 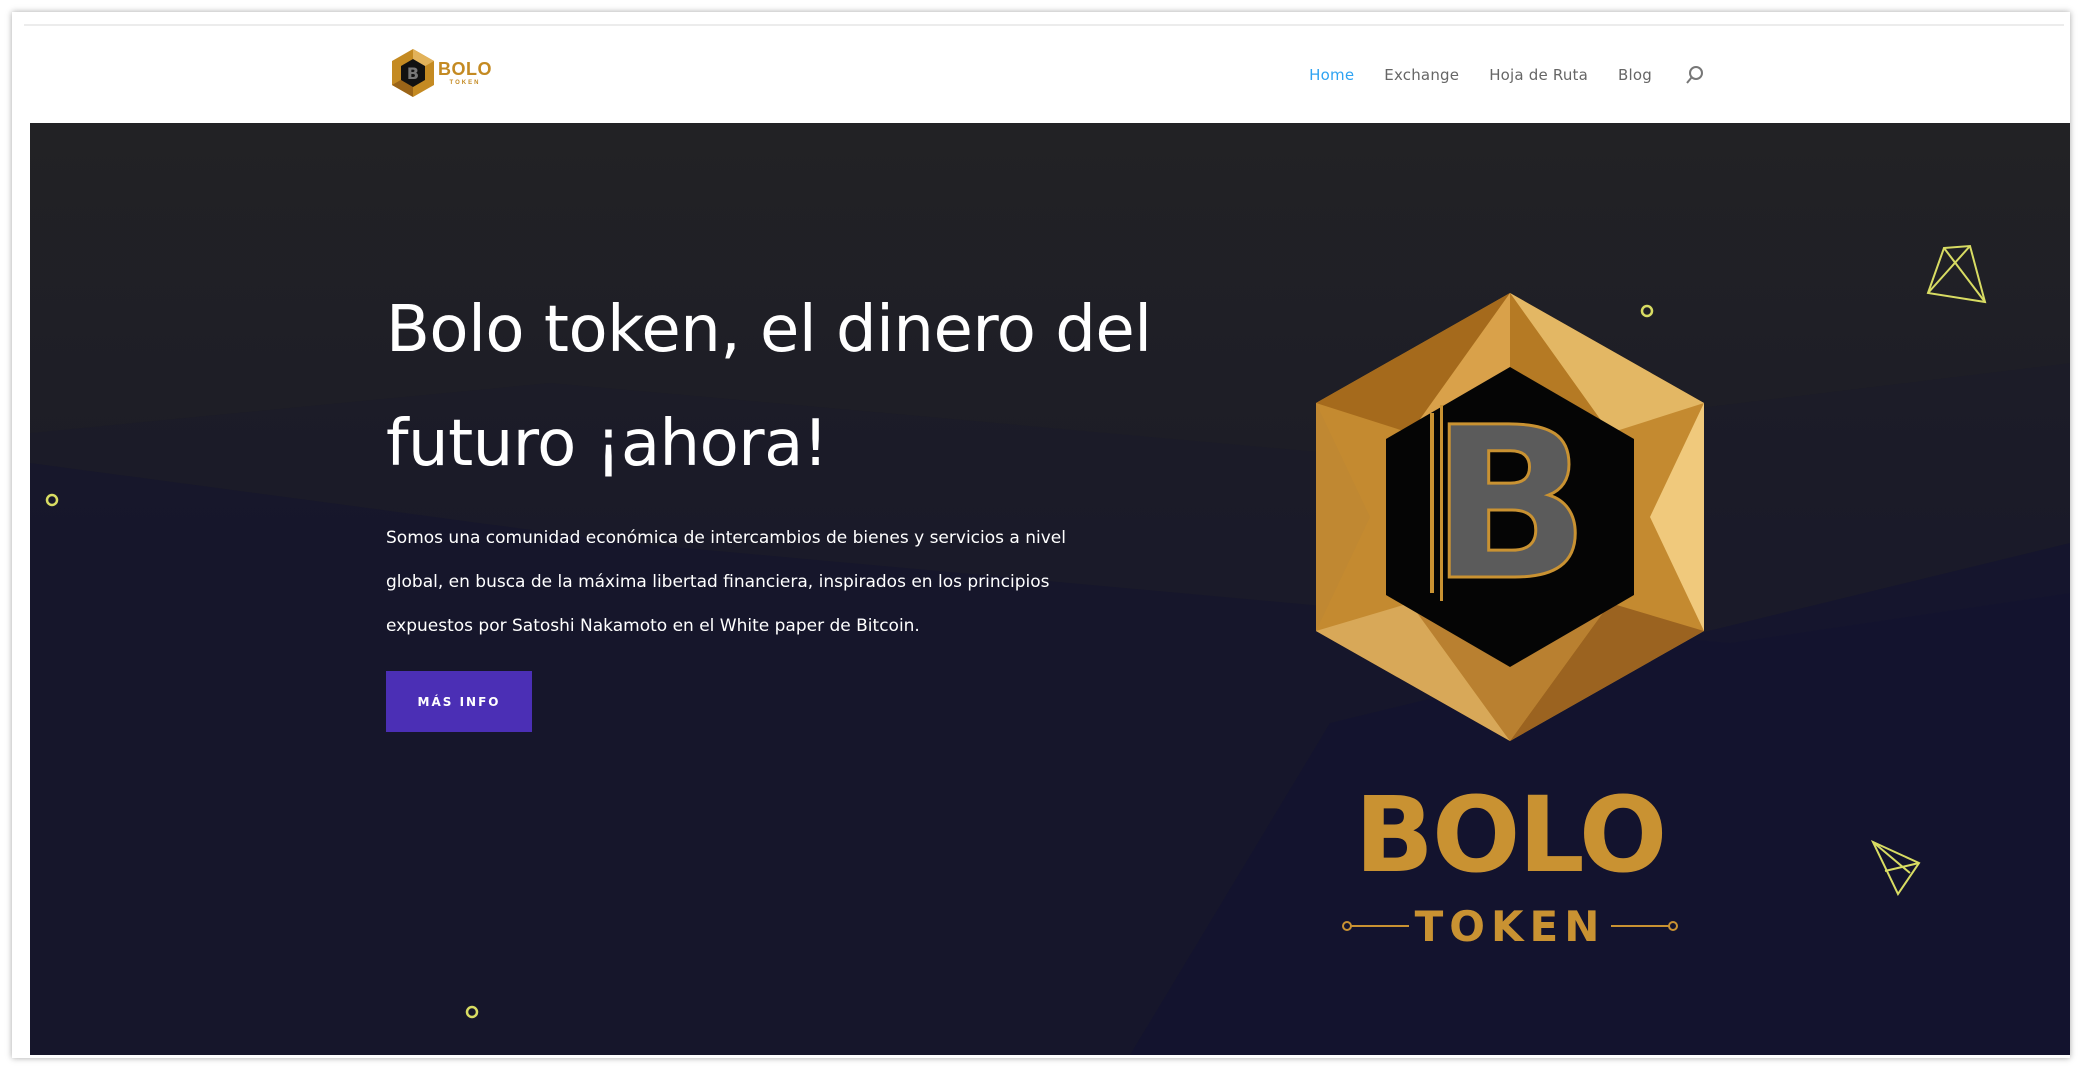 I want to click on logo-hexagon-icon: B, so click(x=413, y=73).